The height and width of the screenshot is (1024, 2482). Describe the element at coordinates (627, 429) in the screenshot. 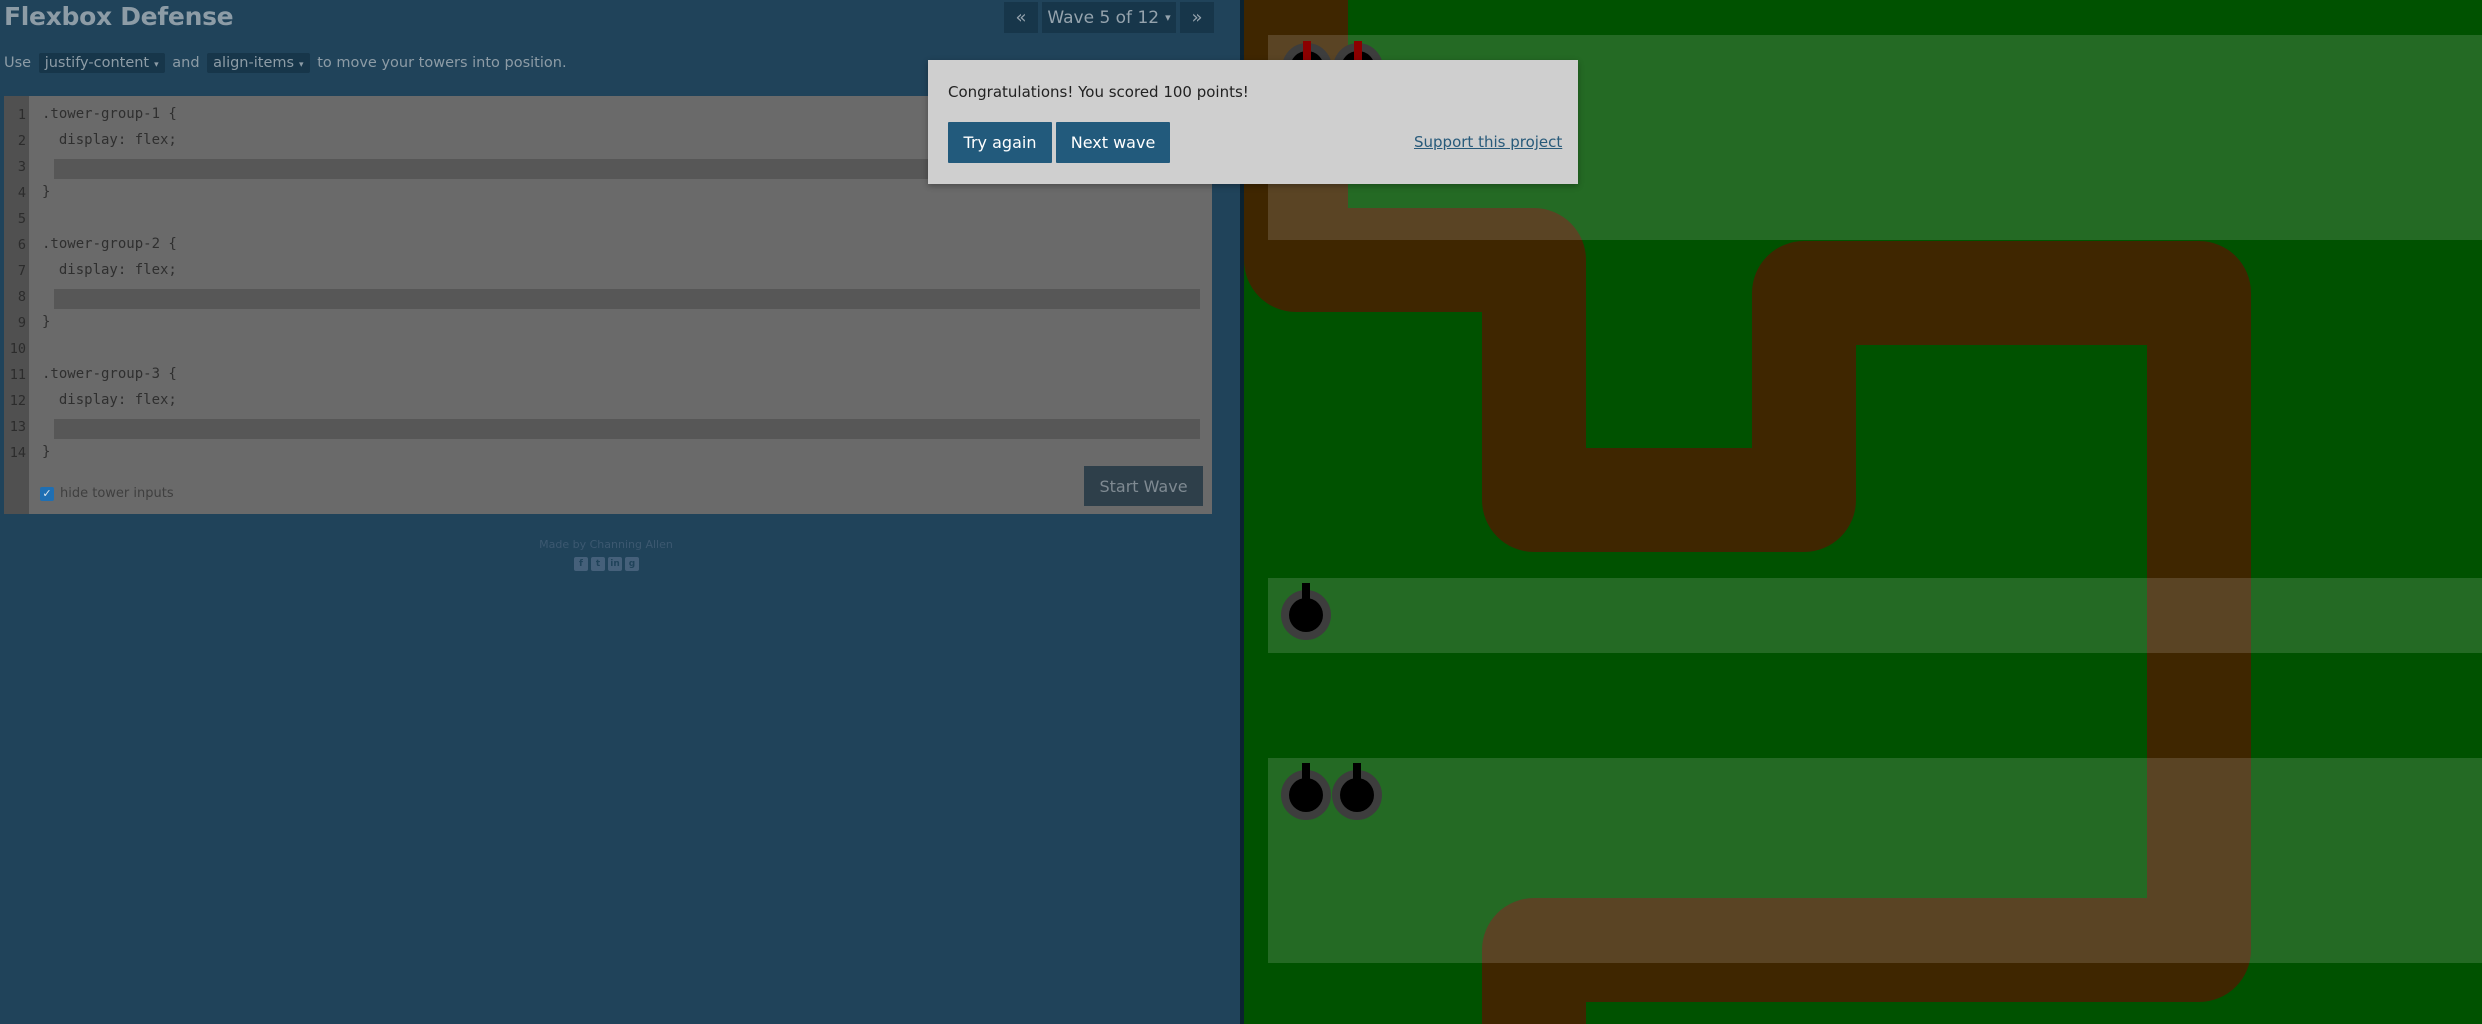

I see `tower-group-3-input` at that location.